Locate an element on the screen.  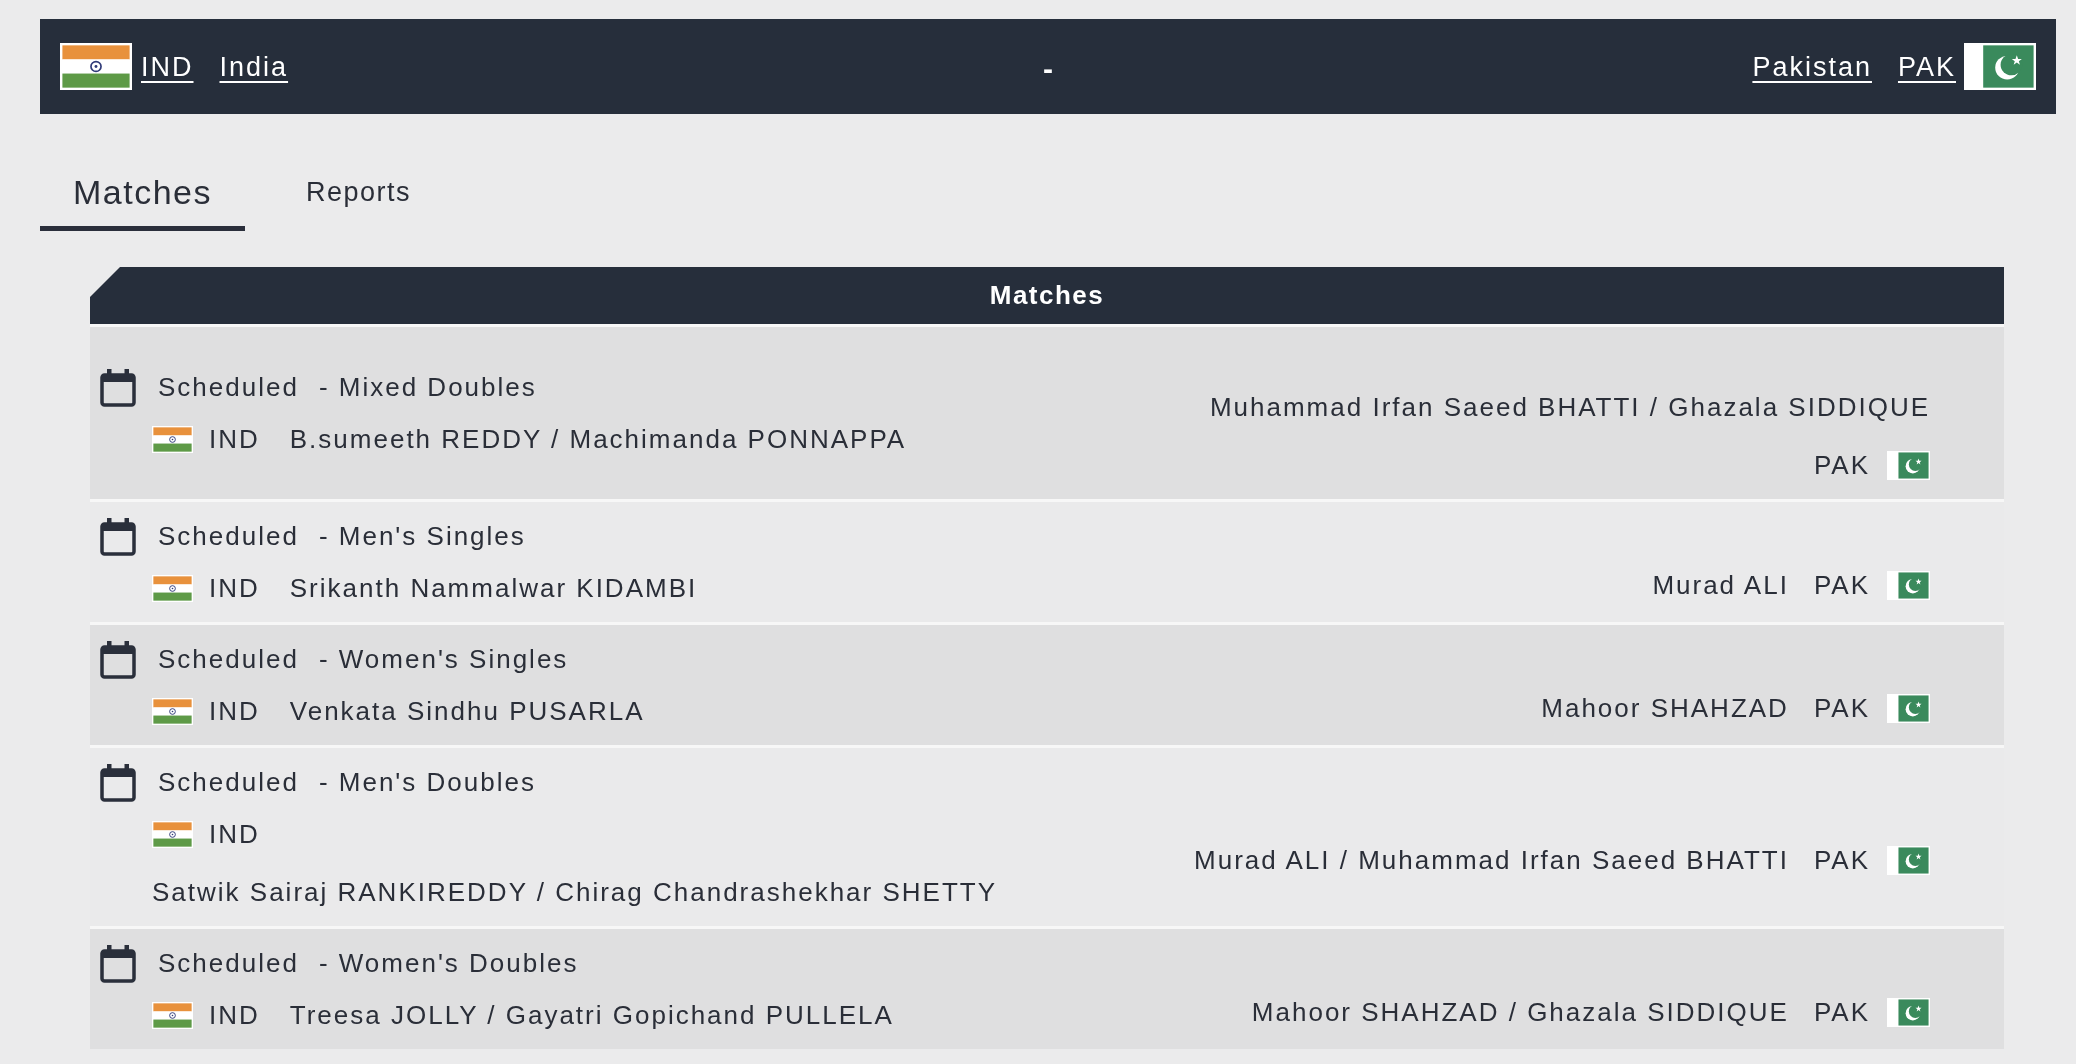
tab: Reports is located at coordinates (359, 193).